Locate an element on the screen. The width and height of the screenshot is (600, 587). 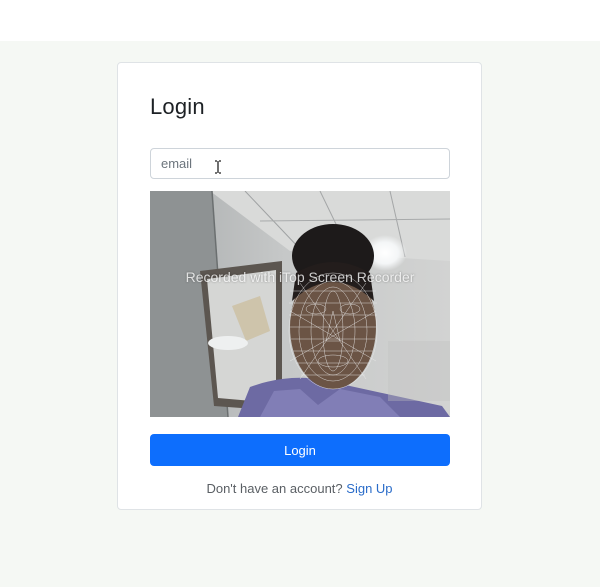
login-button: Login is located at coordinates (300, 450).